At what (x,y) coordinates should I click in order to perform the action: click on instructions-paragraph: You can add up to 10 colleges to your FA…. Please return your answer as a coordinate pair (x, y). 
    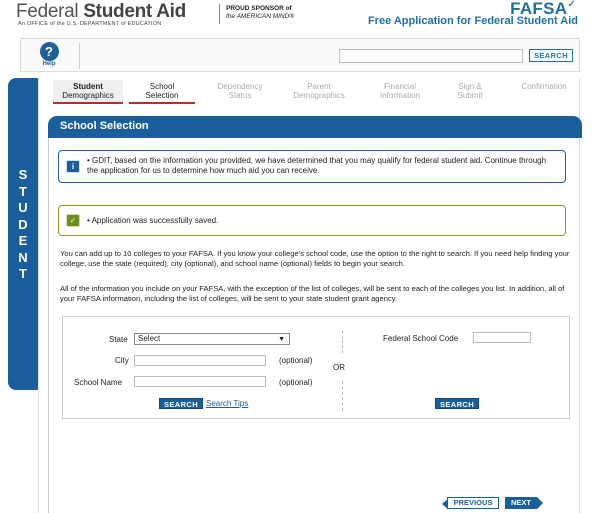
    Looking at the image, I should click on (315, 258).